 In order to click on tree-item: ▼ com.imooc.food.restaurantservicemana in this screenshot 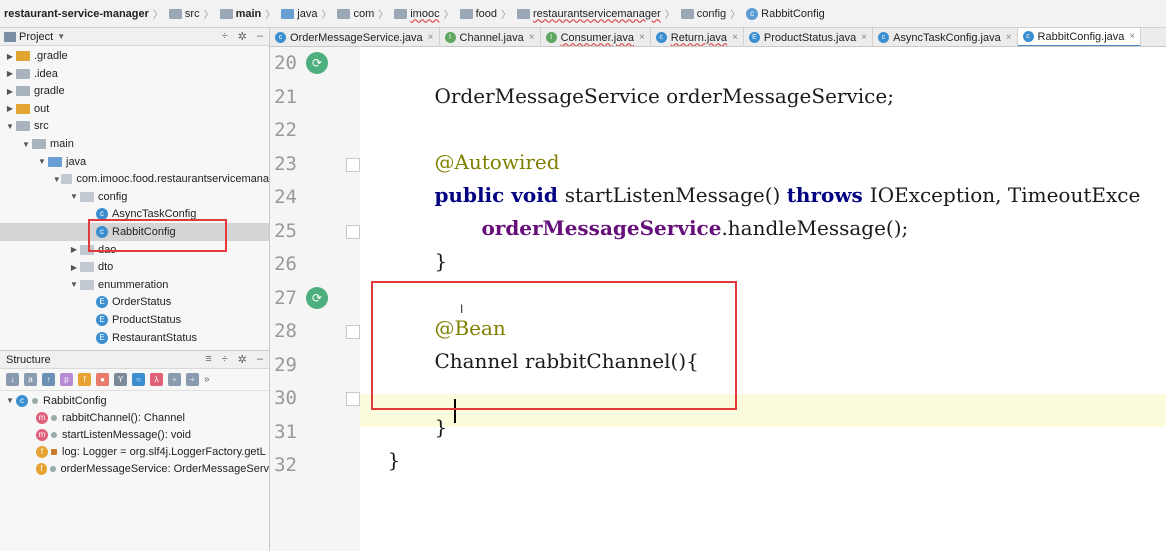, I will do `click(134, 179)`.